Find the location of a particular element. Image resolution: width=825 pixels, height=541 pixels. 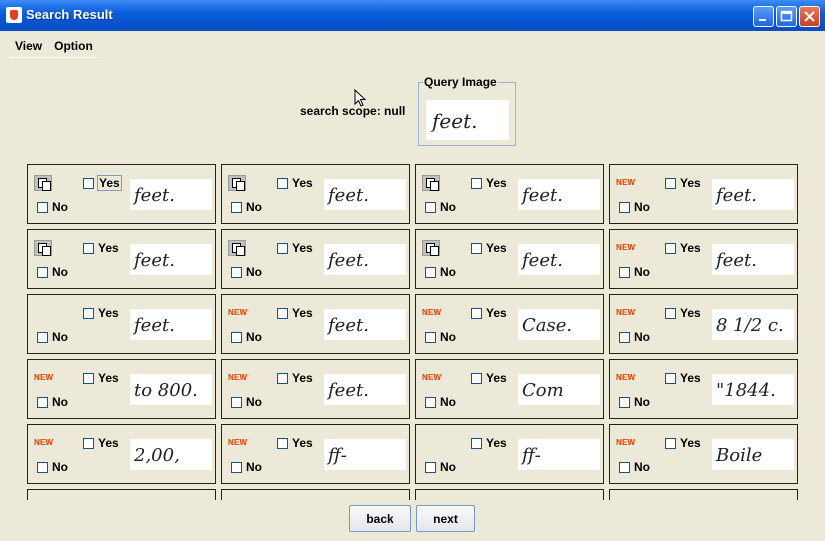

back-button: back is located at coordinates (380, 518).